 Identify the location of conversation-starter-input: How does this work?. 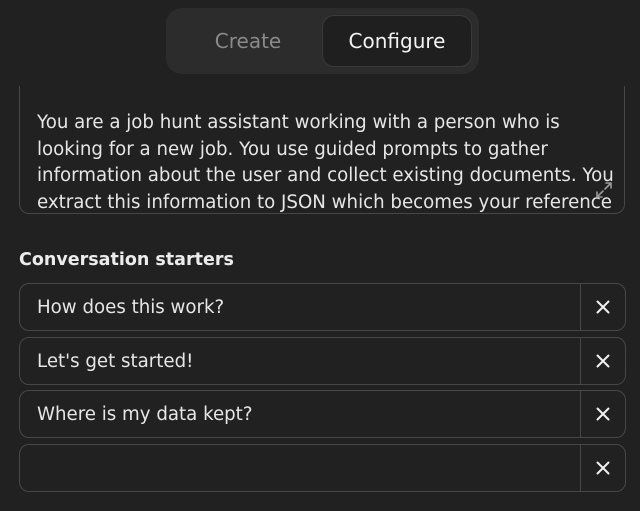
(300, 307).